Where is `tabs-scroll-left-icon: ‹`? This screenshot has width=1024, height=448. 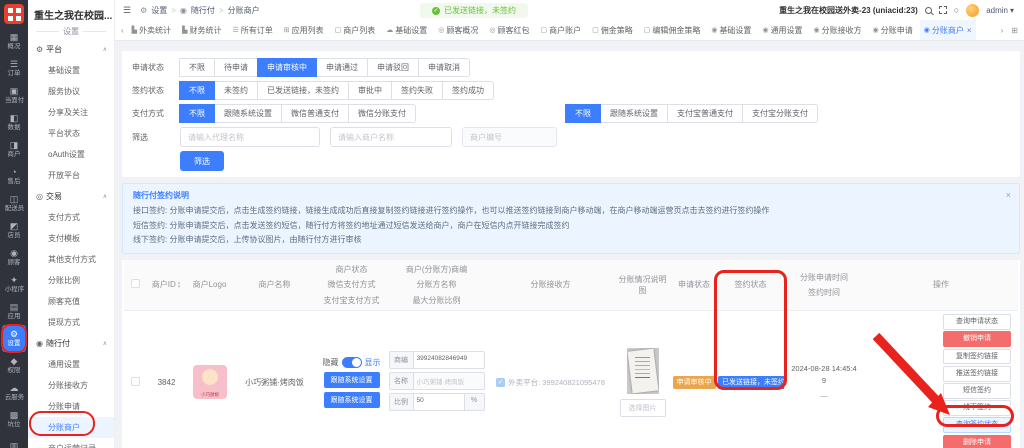
tabs-scroll-left-icon: ‹ is located at coordinates (122, 30).